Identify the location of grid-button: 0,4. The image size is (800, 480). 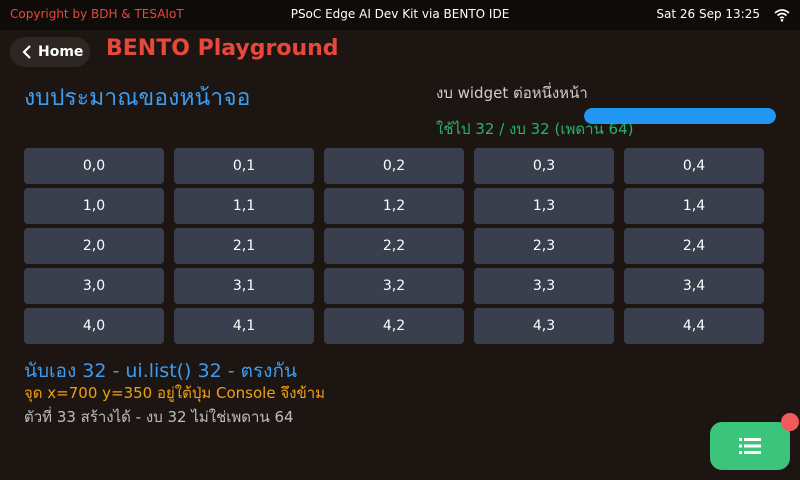
(694, 166).